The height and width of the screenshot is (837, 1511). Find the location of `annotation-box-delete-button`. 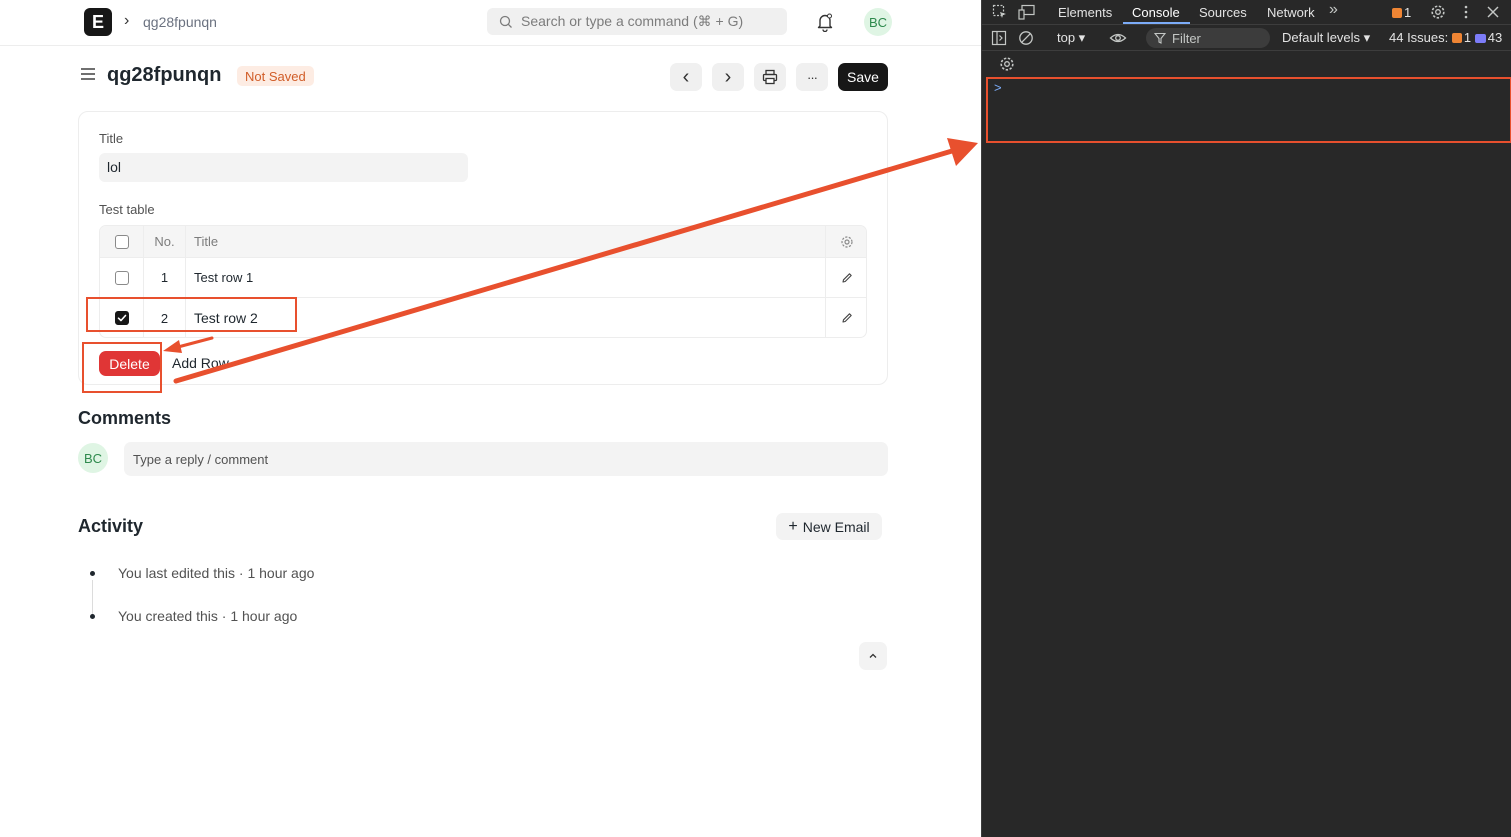

annotation-box-delete-button is located at coordinates (122, 367).